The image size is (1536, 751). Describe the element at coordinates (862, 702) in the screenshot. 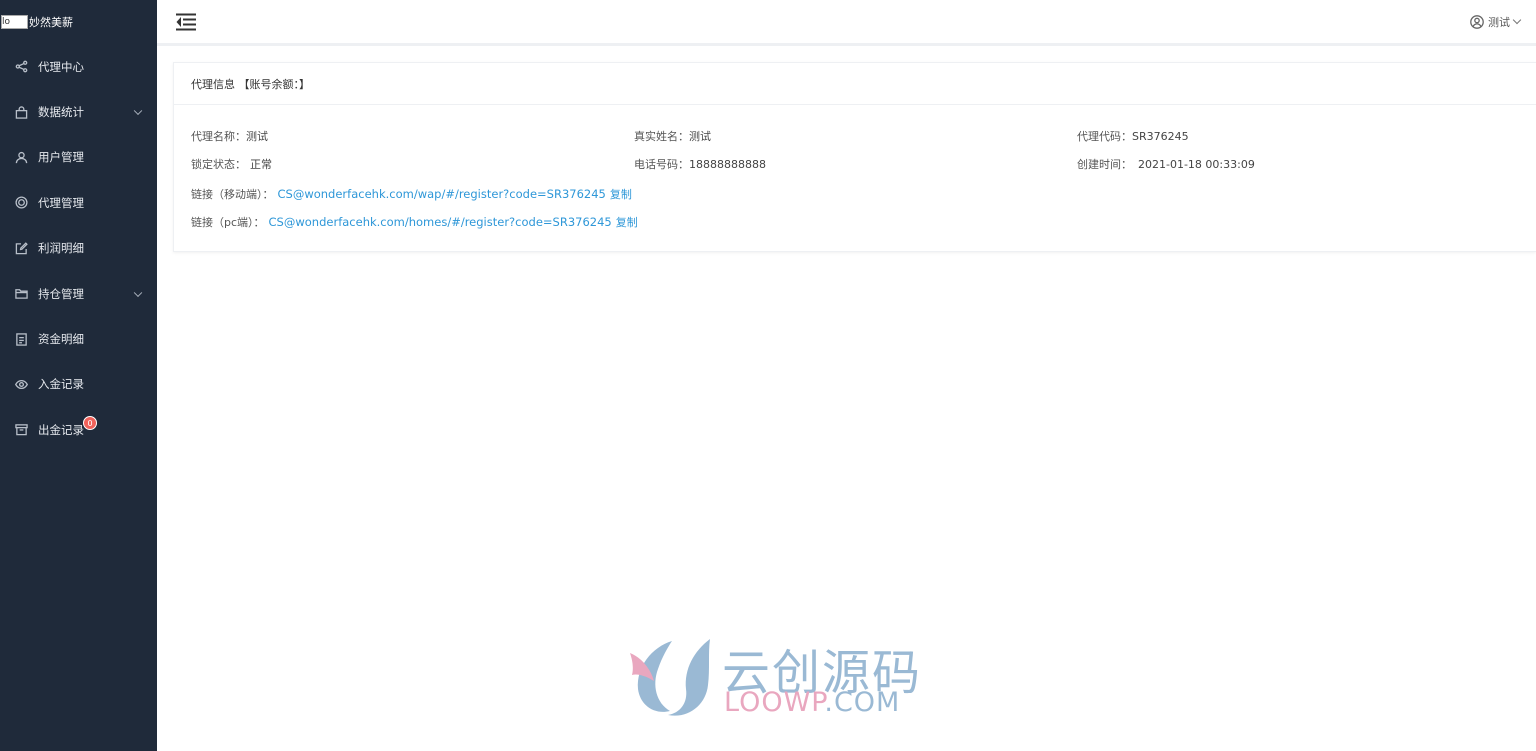

I see `watermark-en-part2: .COM` at that location.